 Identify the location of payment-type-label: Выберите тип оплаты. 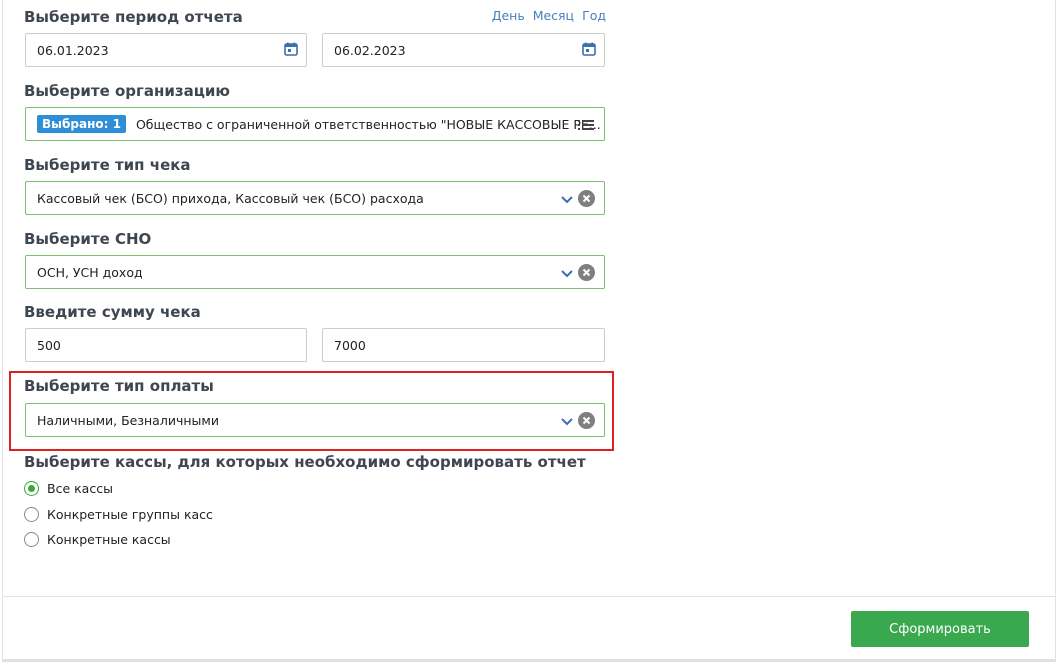
(119, 386).